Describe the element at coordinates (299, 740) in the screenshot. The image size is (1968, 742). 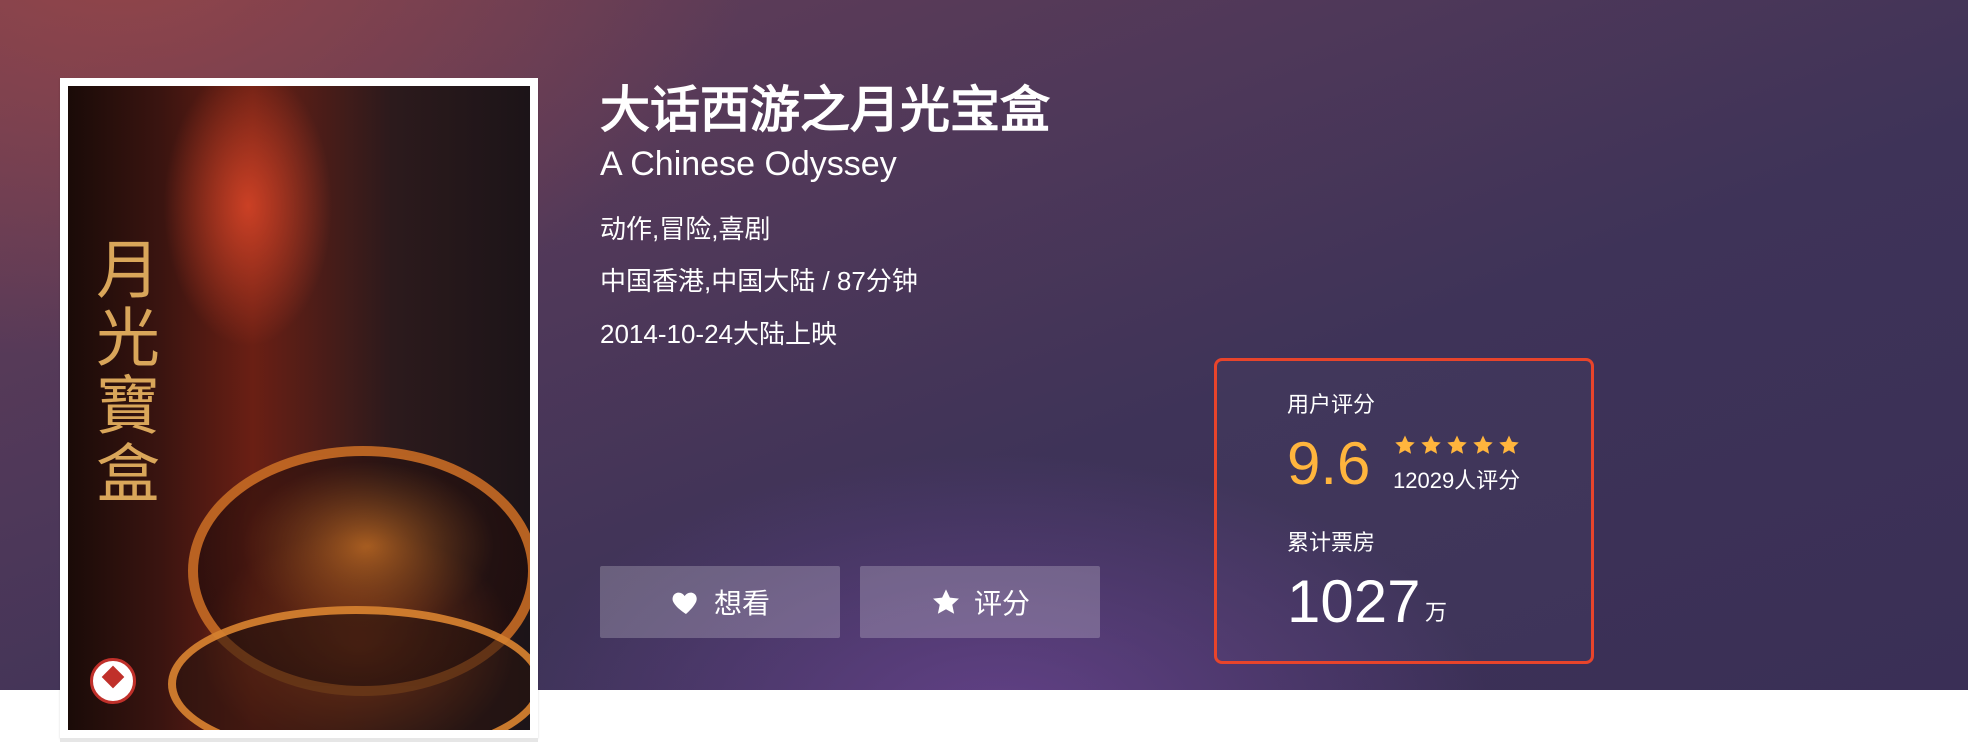
I see `poster-shadow-strip` at that location.